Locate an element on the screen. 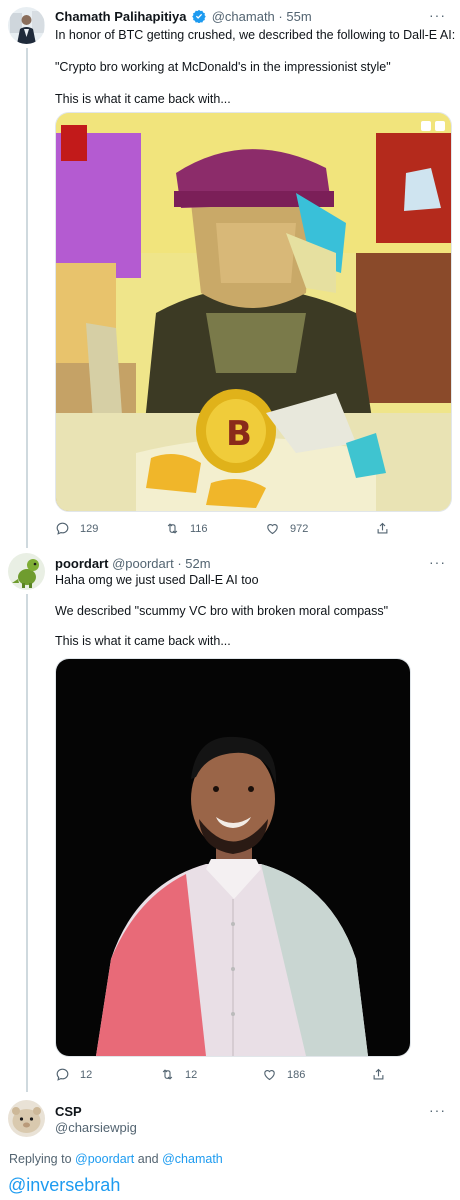 The width and height of the screenshot is (460, 1200). mention-link: @poordart is located at coordinates (104, 1159).